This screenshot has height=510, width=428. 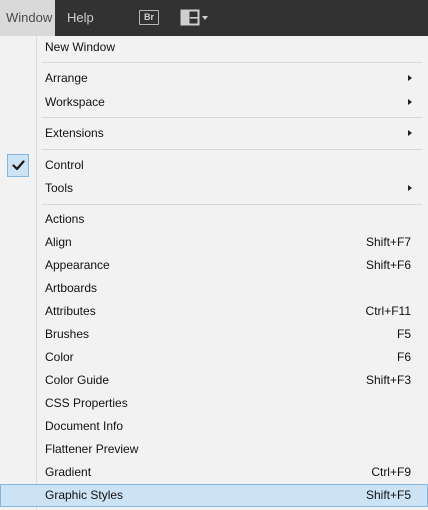 What do you see at coordinates (84, 426) in the screenshot?
I see `menu-item-label: Document Info` at bounding box center [84, 426].